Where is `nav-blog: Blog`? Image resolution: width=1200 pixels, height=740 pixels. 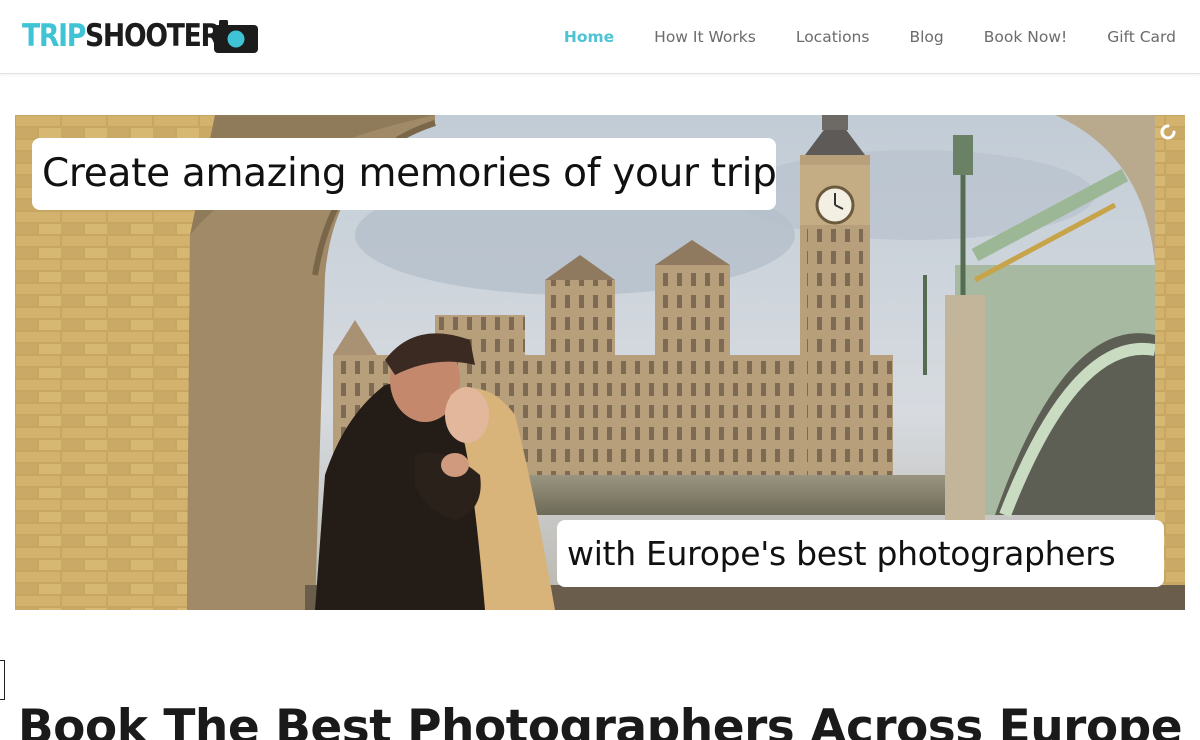 nav-blog: Blog is located at coordinates (926, 37).